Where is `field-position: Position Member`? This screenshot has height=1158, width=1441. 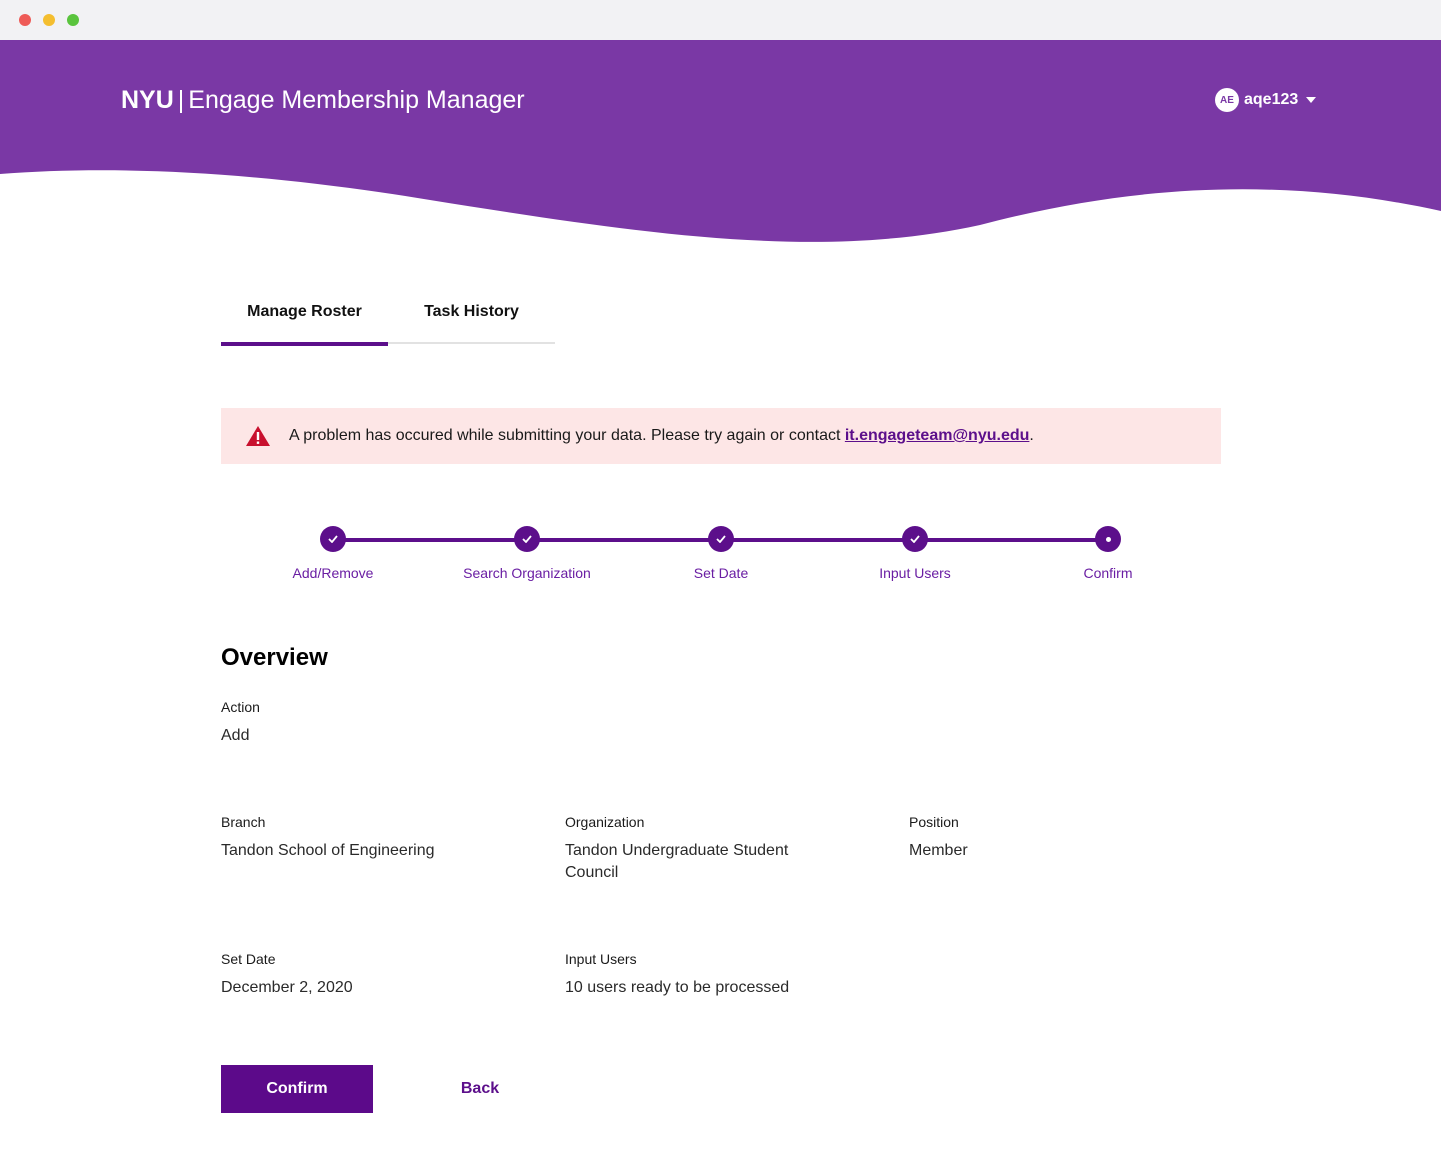 field-position: Position Member is located at coordinates (938, 838).